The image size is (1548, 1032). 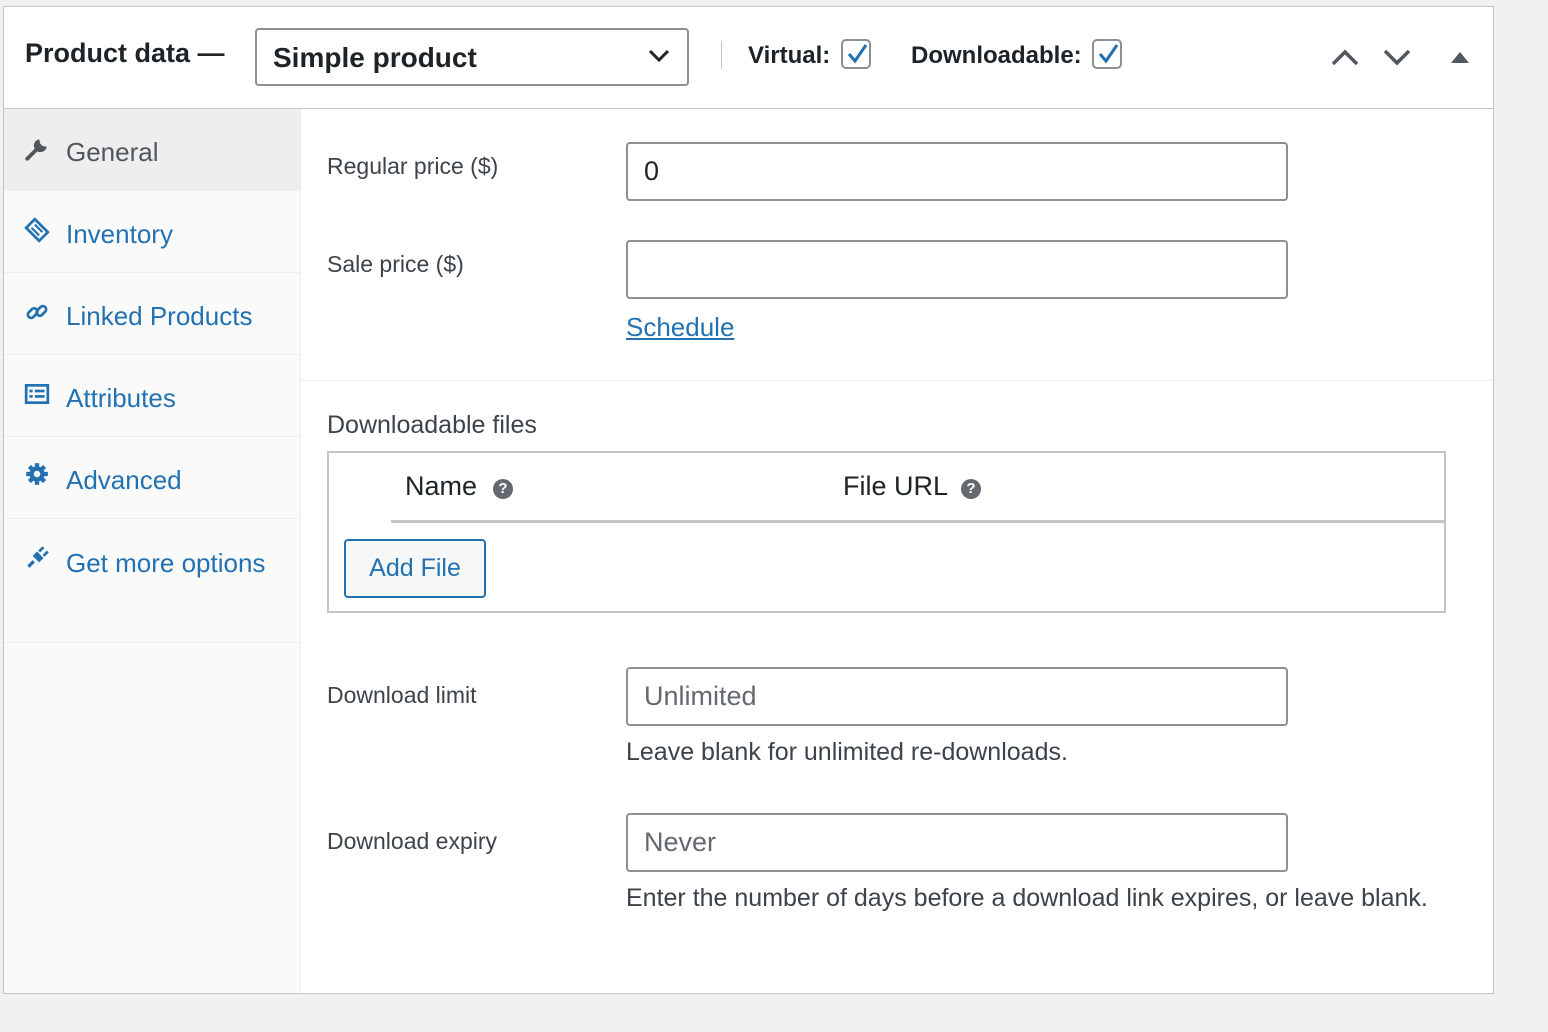 I want to click on schedule-link: Schedule, so click(x=680, y=327).